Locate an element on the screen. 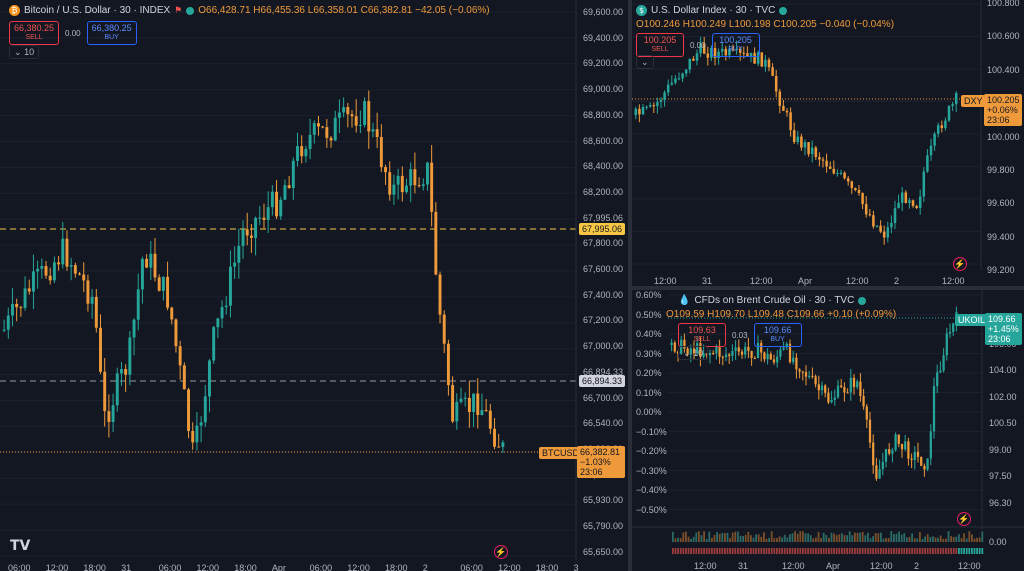 This screenshot has width=1024, height=571. axis-tick-label: 99.400 is located at coordinates (1001, 236).